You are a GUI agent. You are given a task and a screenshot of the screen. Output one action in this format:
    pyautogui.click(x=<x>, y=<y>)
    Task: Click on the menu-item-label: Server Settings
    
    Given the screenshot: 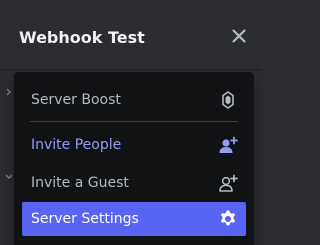 What is the action you would take?
    pyautogui.click(x=85, y=219)
    